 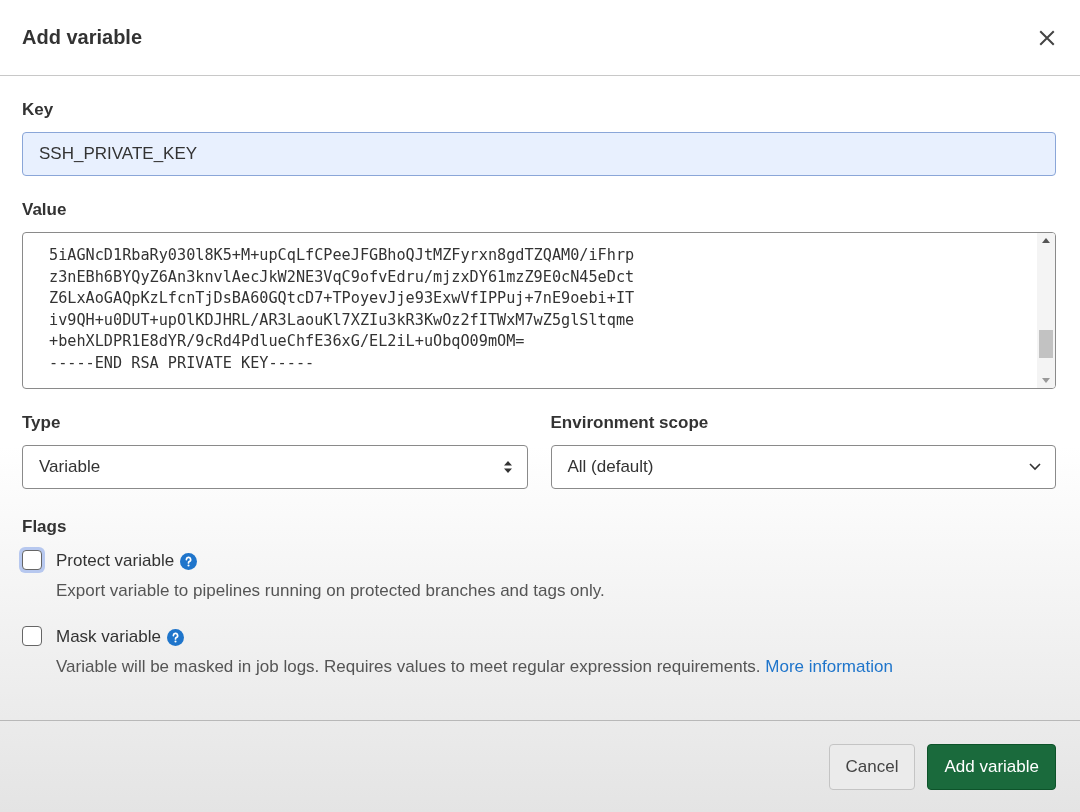 I want to click on cancel-button: Cancel, so click(x=872, y=766).